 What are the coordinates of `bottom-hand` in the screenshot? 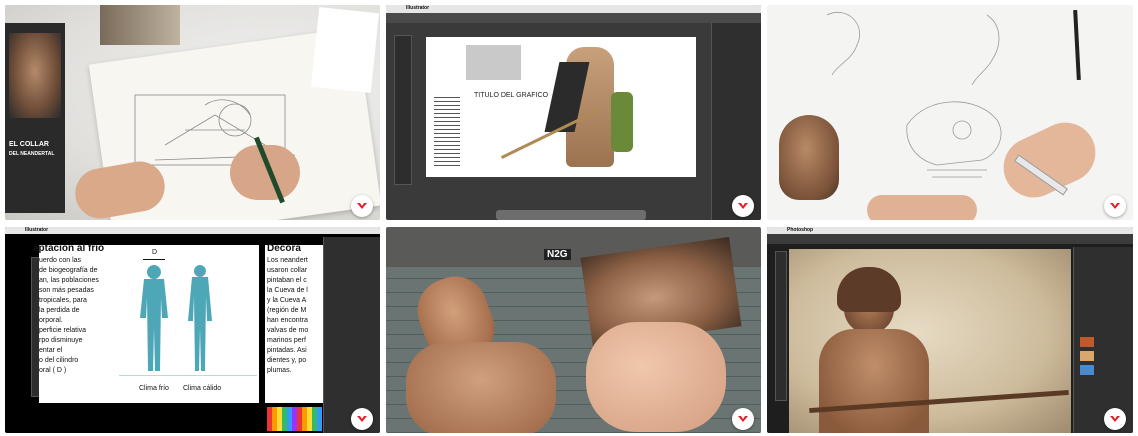 It's located at (922, 207).